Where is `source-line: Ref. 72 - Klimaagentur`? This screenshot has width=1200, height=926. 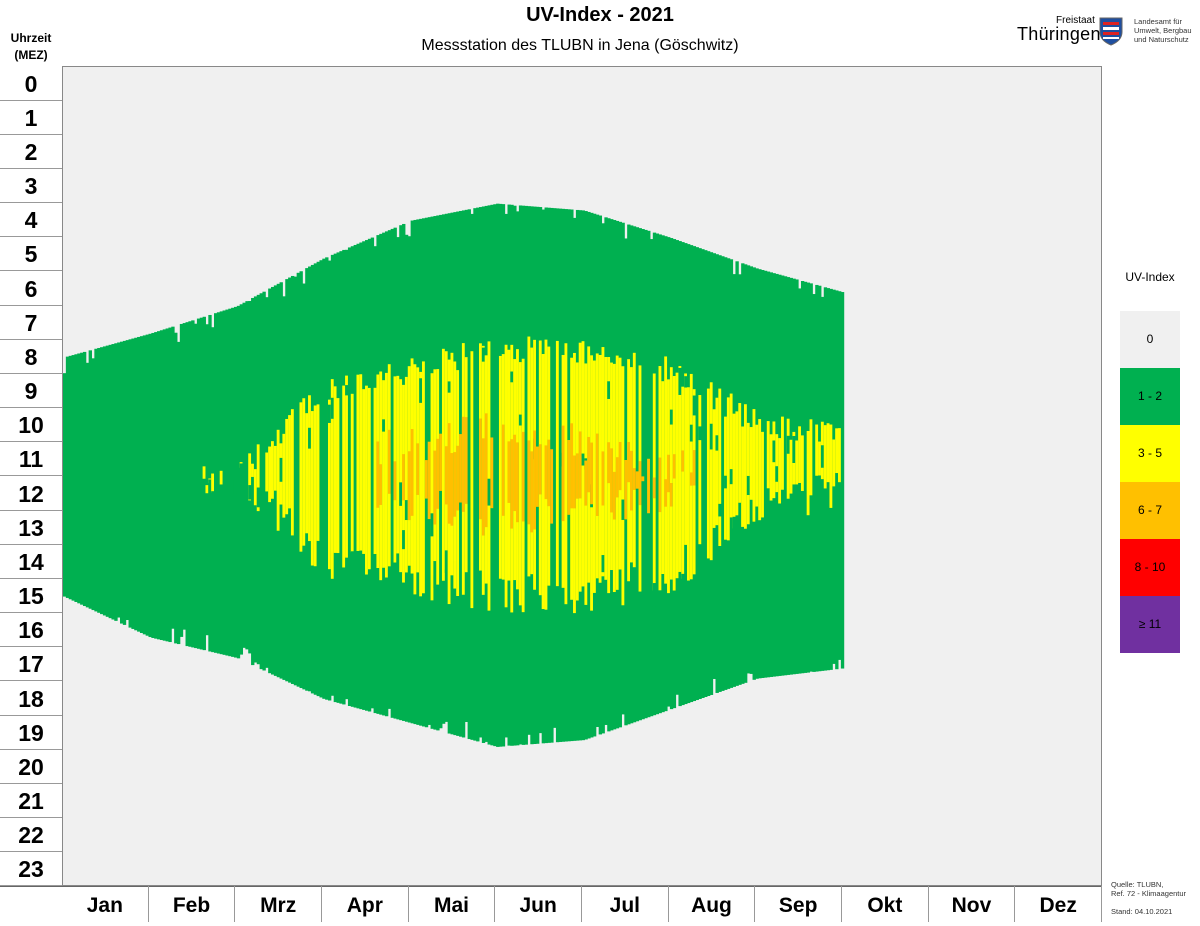
source-line: Ref. 72 - Klimaagentur is located at coordinates (1149, 893).